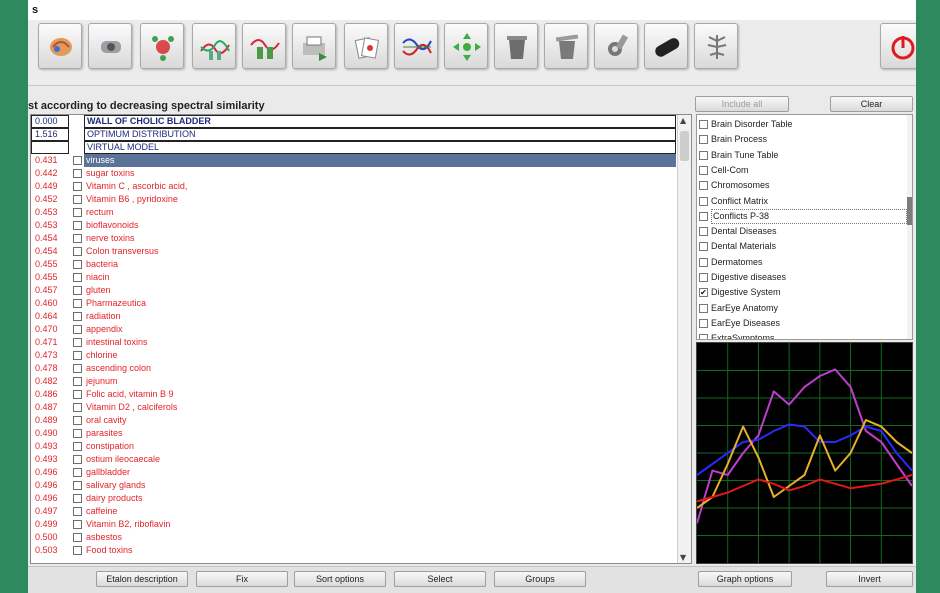 The image size is (940, 593). What do you see at coordinates (683, 120) in the screenshot?
I see `scroll-up-arrow-icon: ▲` at bounding box center [683, 120].